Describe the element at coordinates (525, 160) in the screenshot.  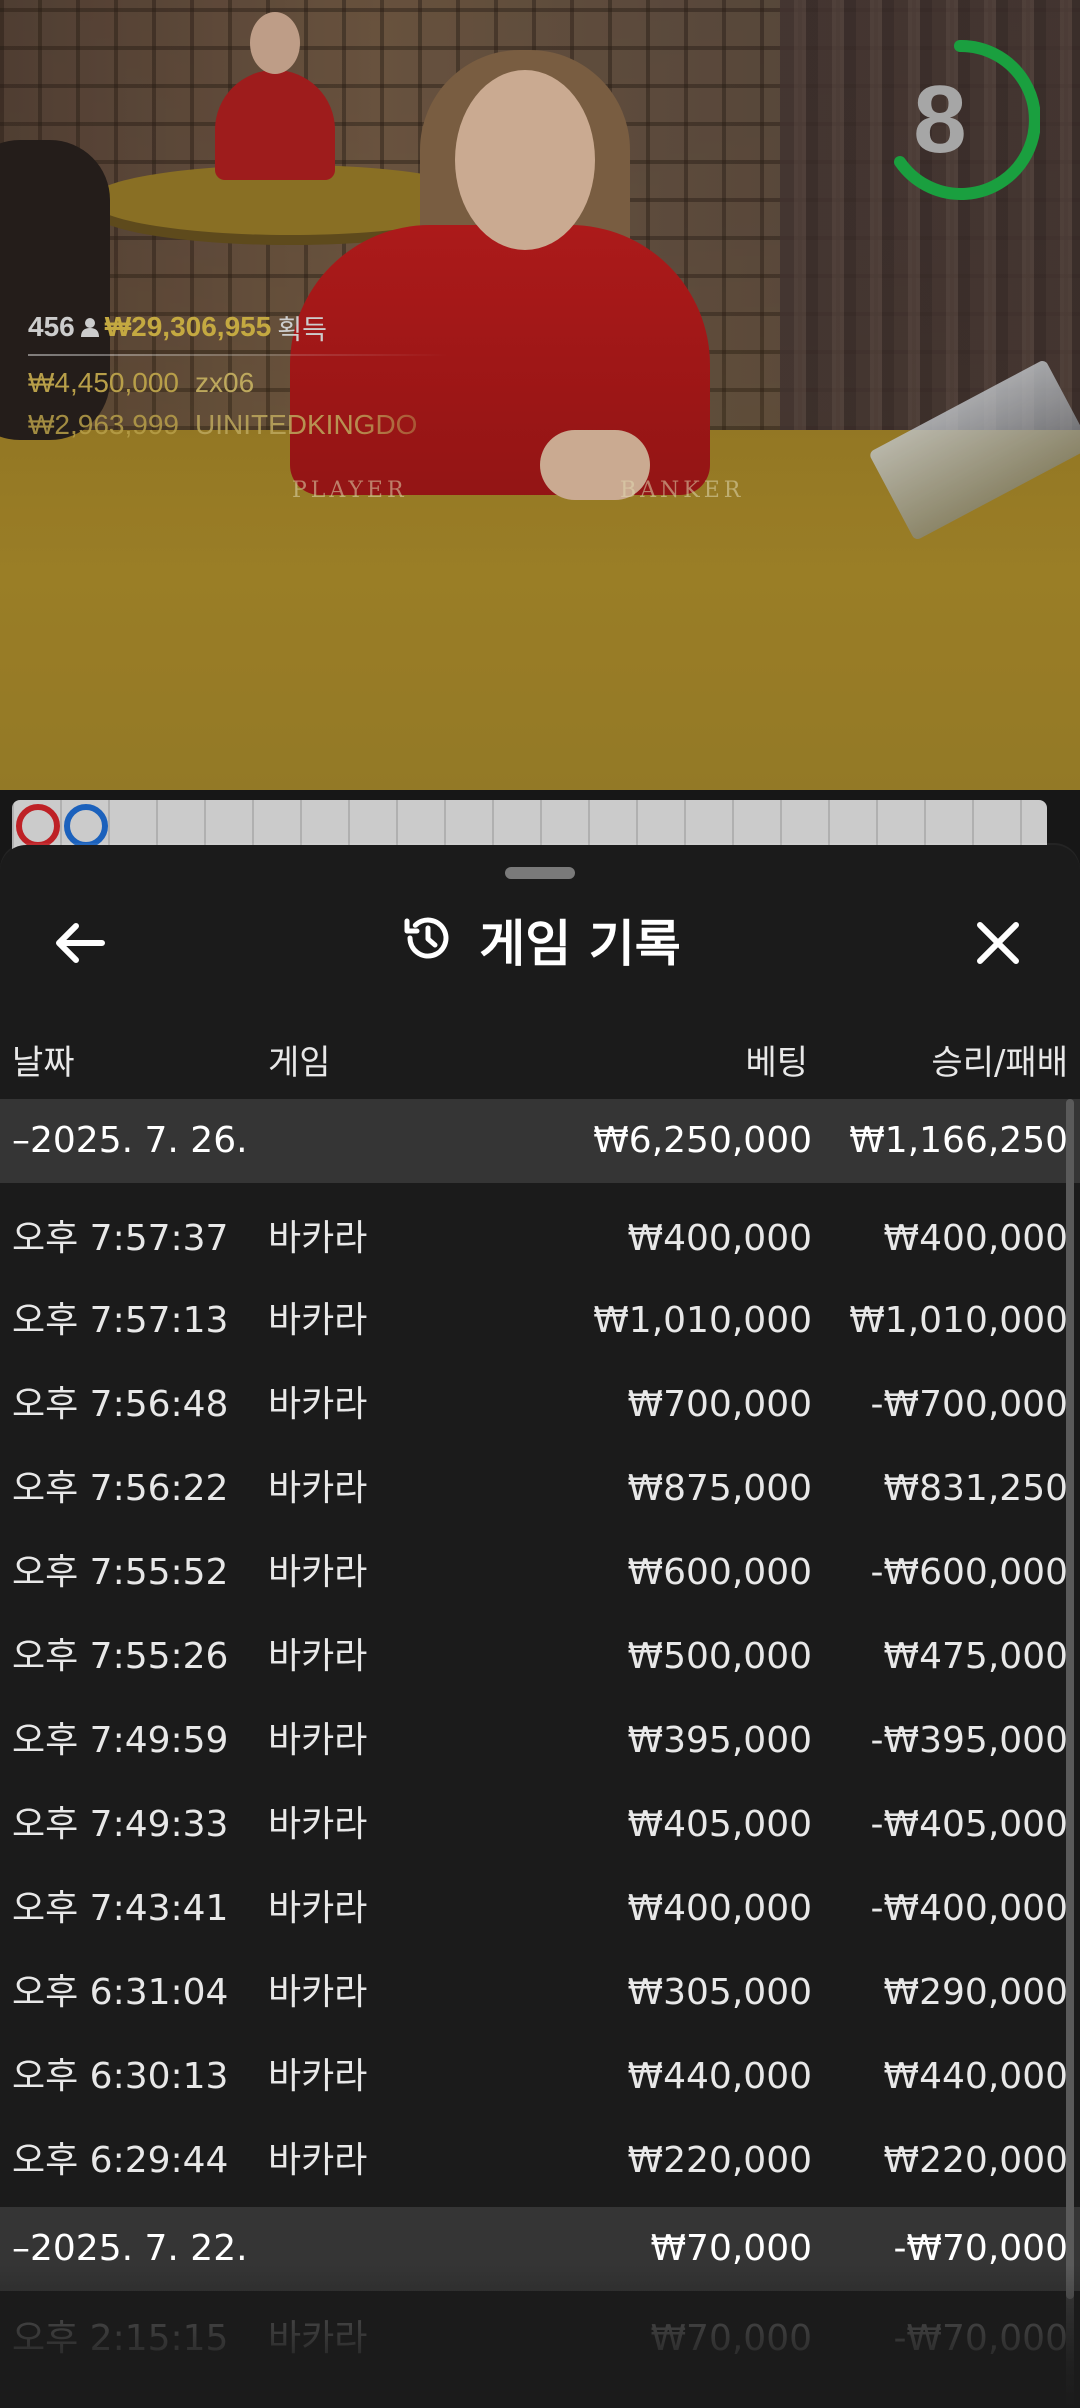
I see `dealer-head` at that location.